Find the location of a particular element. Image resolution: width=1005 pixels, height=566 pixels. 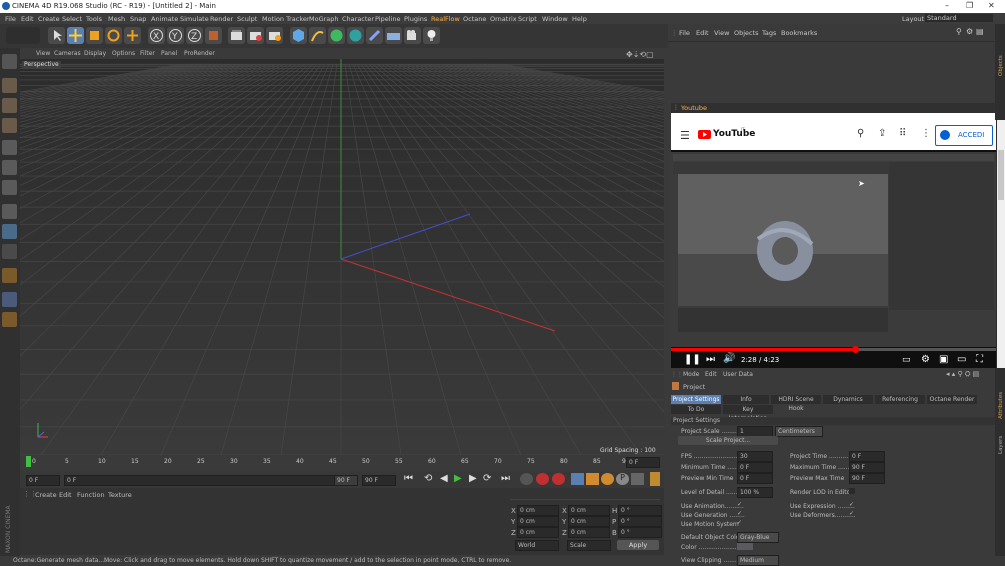

size-z-field: 0 cm is located at coordinates (589, 532).